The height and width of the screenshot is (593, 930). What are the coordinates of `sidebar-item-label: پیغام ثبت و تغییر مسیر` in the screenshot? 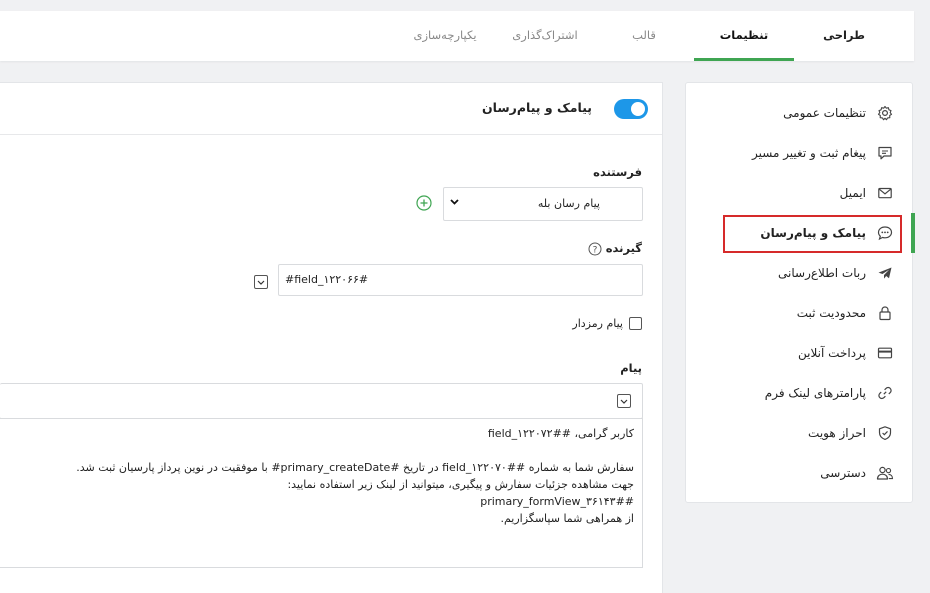 It's located at (809, 153).